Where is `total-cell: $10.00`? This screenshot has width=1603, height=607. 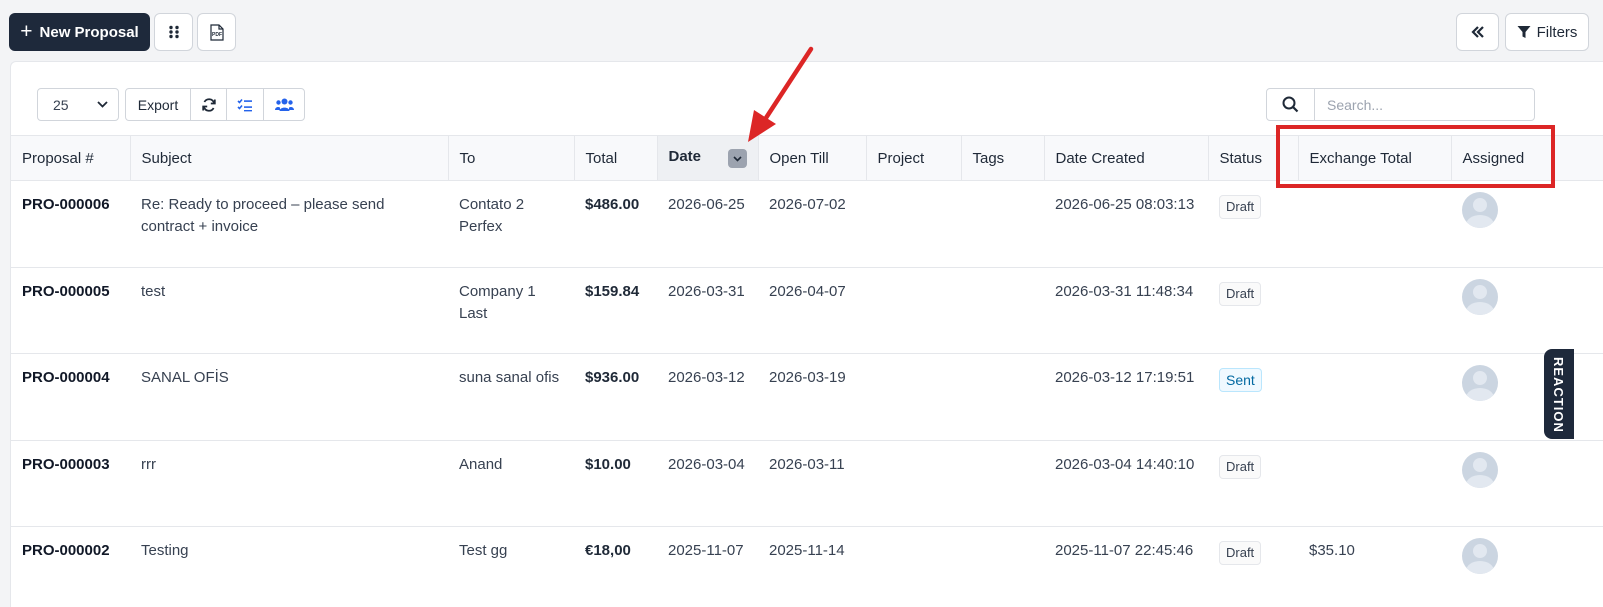
total-cell: $10.00 is located at coordinates (608, 464).